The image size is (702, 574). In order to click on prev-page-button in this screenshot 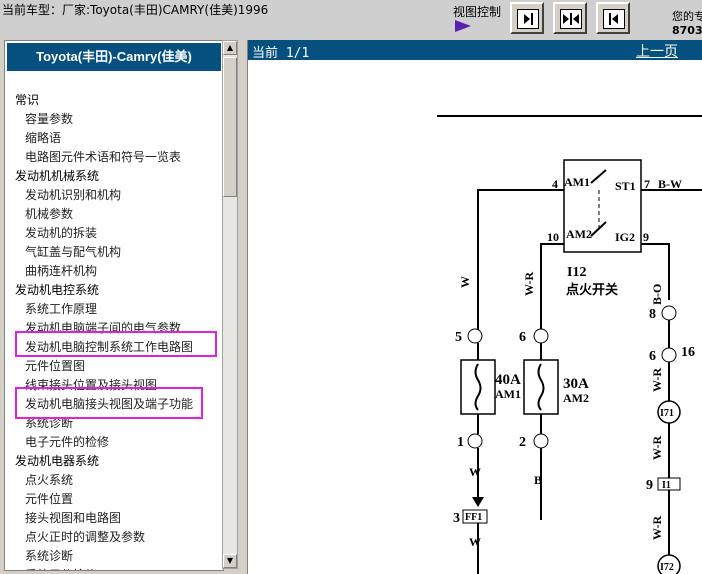, I will do `click(613, 18)`.